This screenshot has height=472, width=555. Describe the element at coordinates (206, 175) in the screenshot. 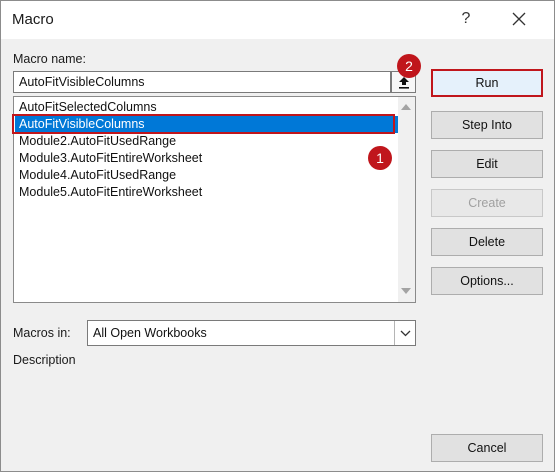

I see `list-item: Module4.AutoFitUsedRange` at that location.